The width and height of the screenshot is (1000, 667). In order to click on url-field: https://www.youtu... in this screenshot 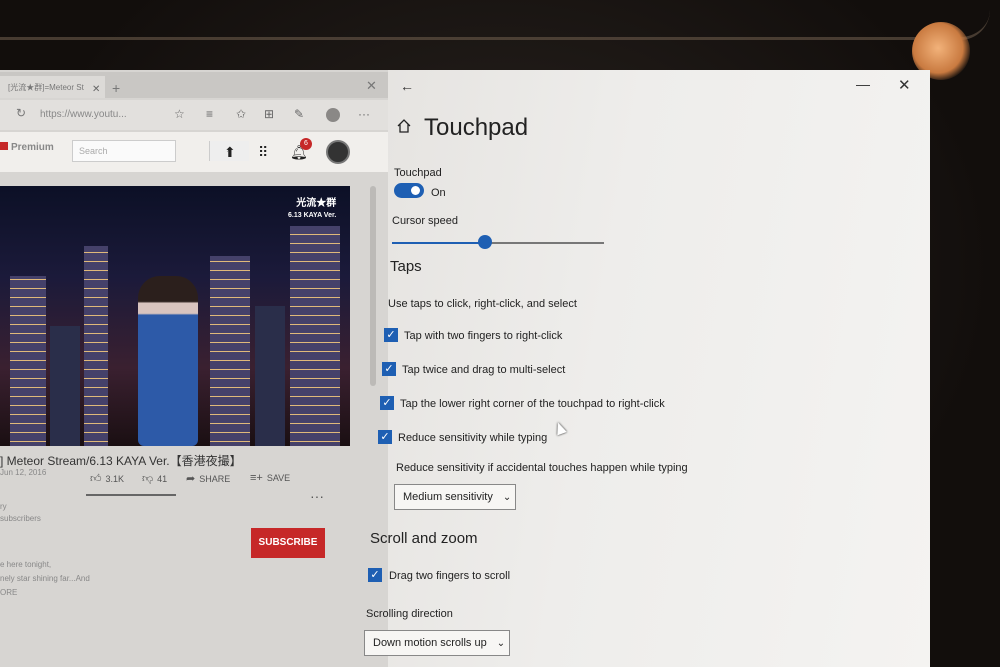, I will do `click(100, 115)`.